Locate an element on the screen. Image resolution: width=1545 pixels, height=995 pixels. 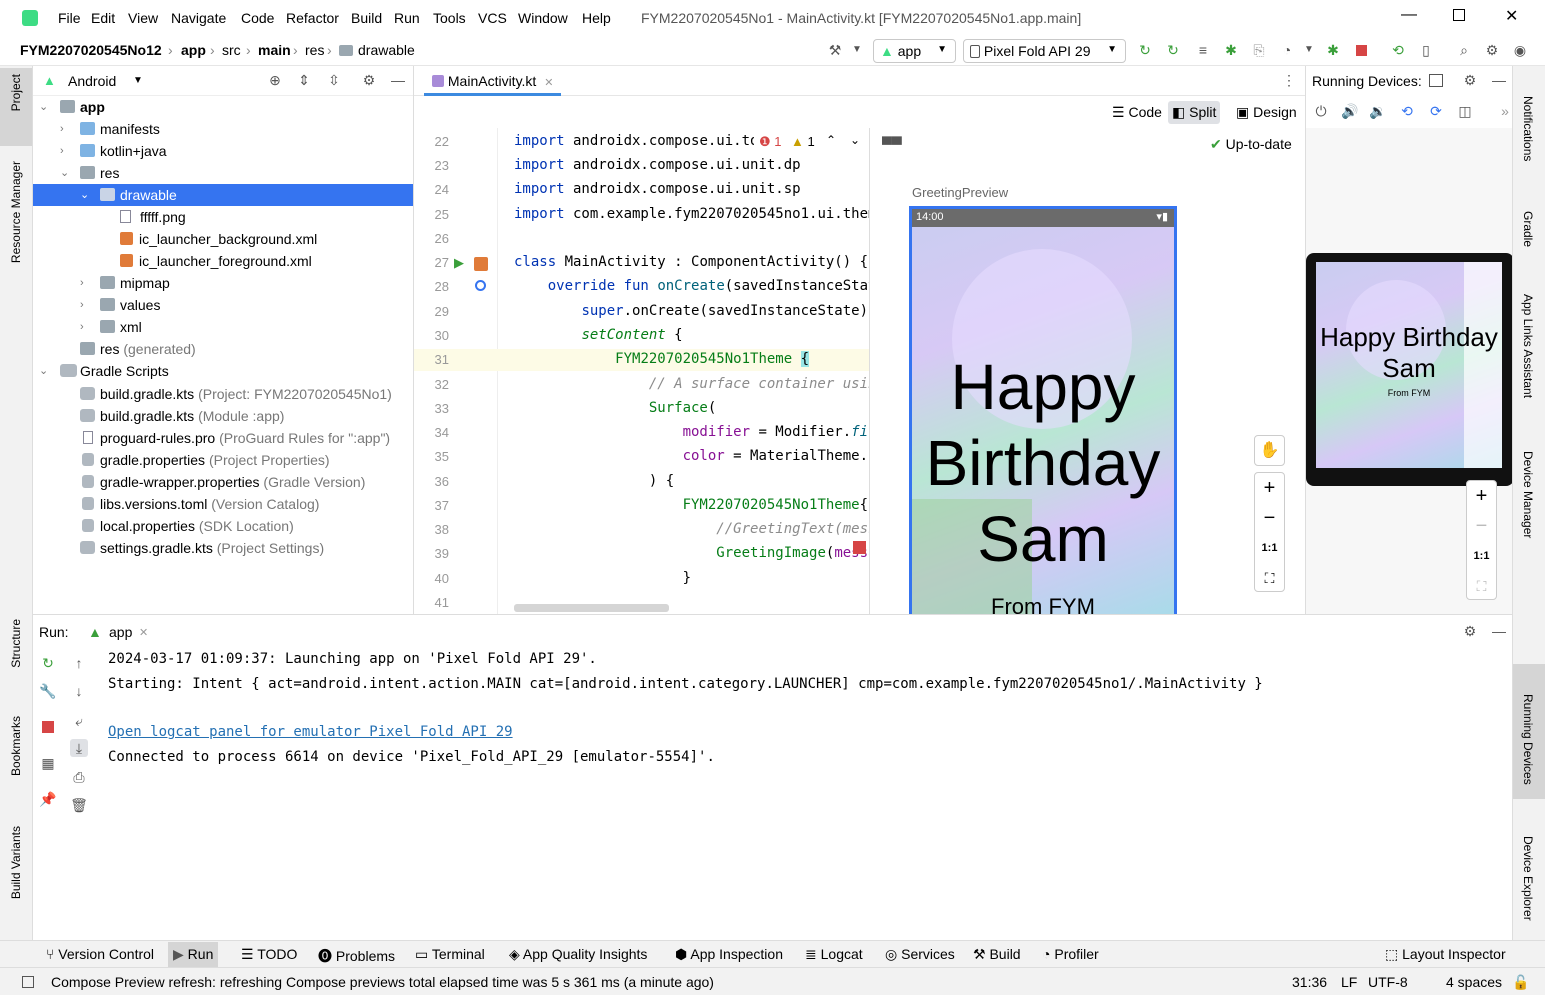
tab-build: ⚒ Build is located at coordinates (997, 954).